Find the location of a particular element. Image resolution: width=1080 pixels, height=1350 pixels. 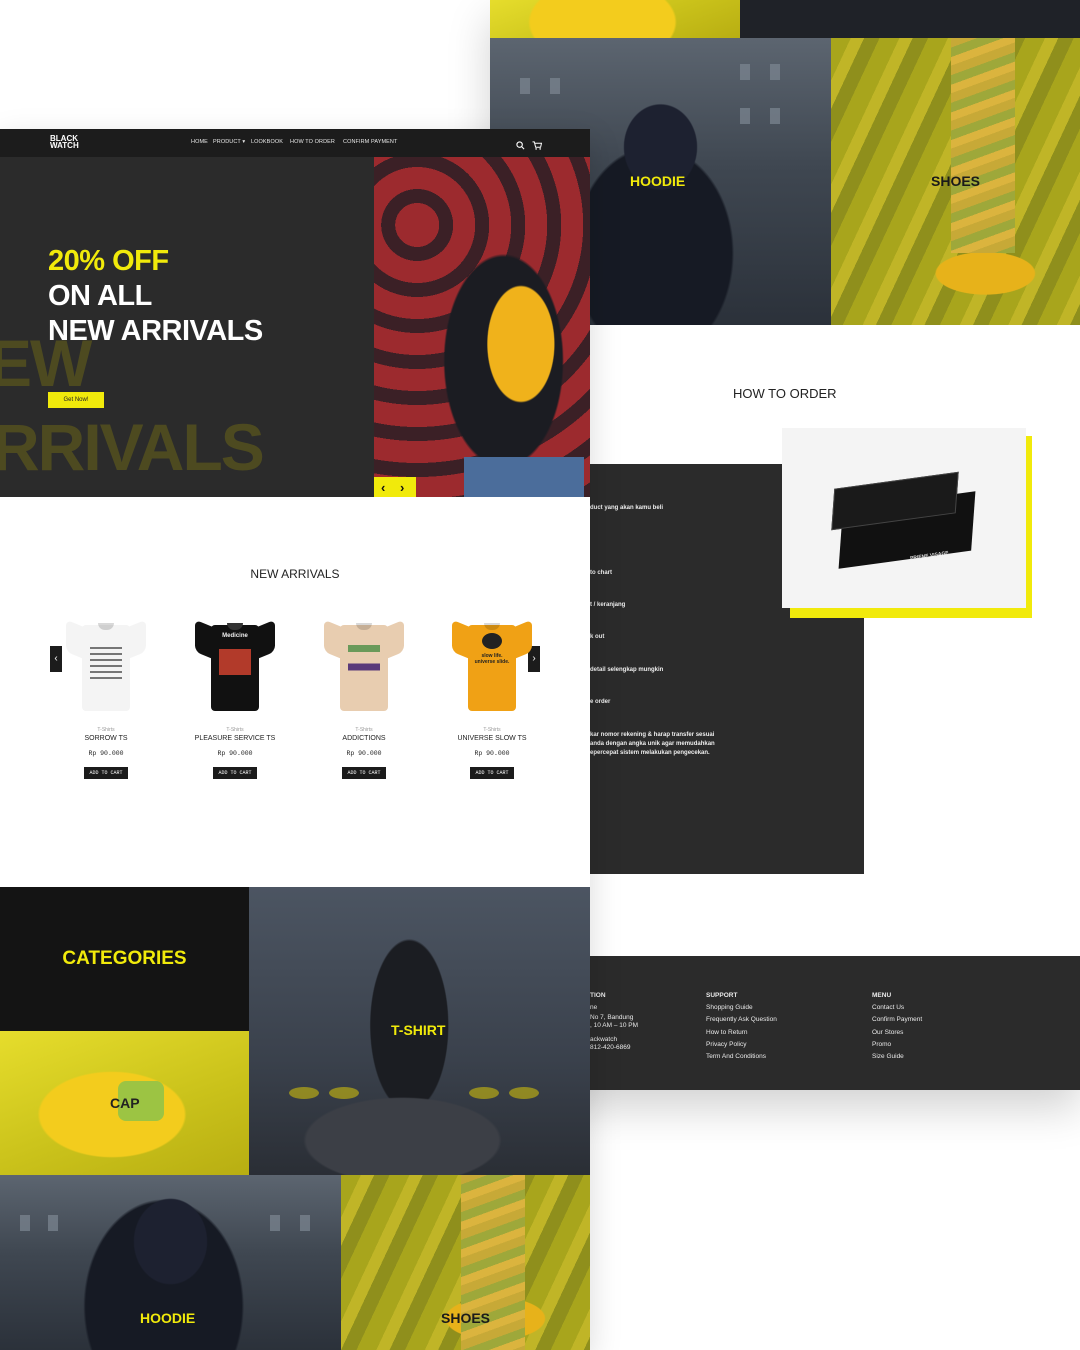

categories-title: CATEGORIES is located at coordinates (124, 958).